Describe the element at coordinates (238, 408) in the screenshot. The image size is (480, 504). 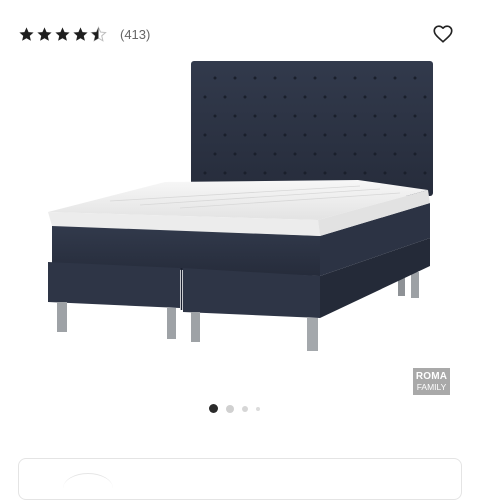
I see `carousel-indicator` at that location.